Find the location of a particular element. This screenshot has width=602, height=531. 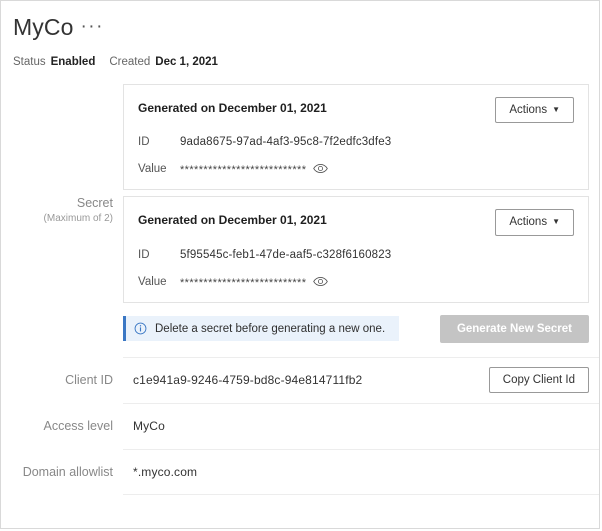

secret-id-row: ID 5f95545c-feb1-47de-aaf5-c328f6160823 is located at coordinates (356, 255).